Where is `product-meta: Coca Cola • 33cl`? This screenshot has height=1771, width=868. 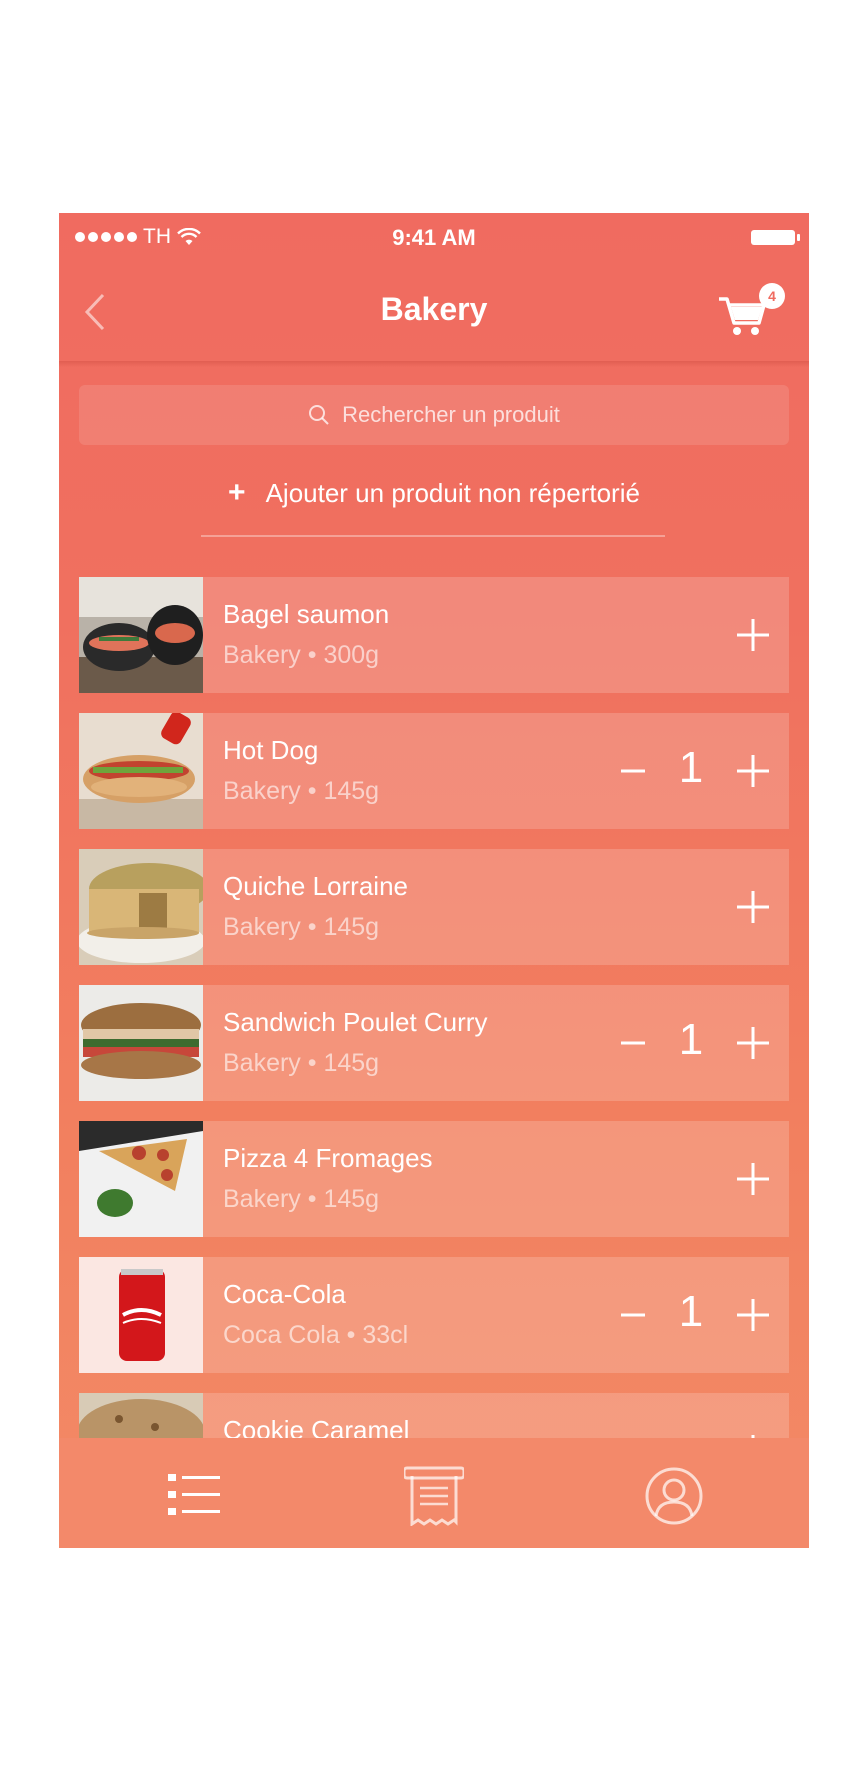 product-meta: Coca Cola • 33cl is located at coordinates (316, 1335).